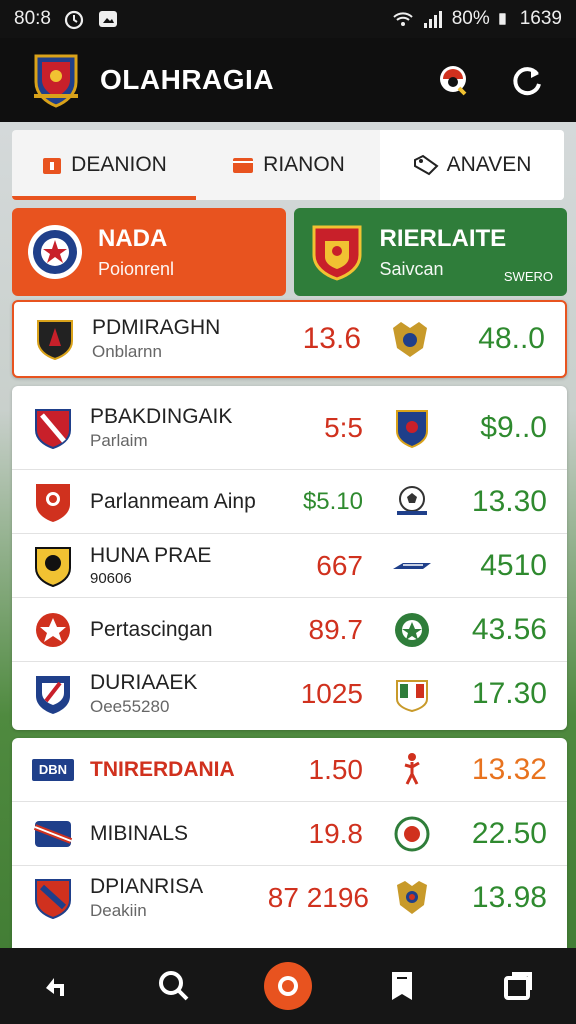 The height and width of the screenshot is (1024, 576). What do you see at coordinates (504, 834) in the screenshot?
I see `odd-right: 22.50` at bounding box center [504, 834].